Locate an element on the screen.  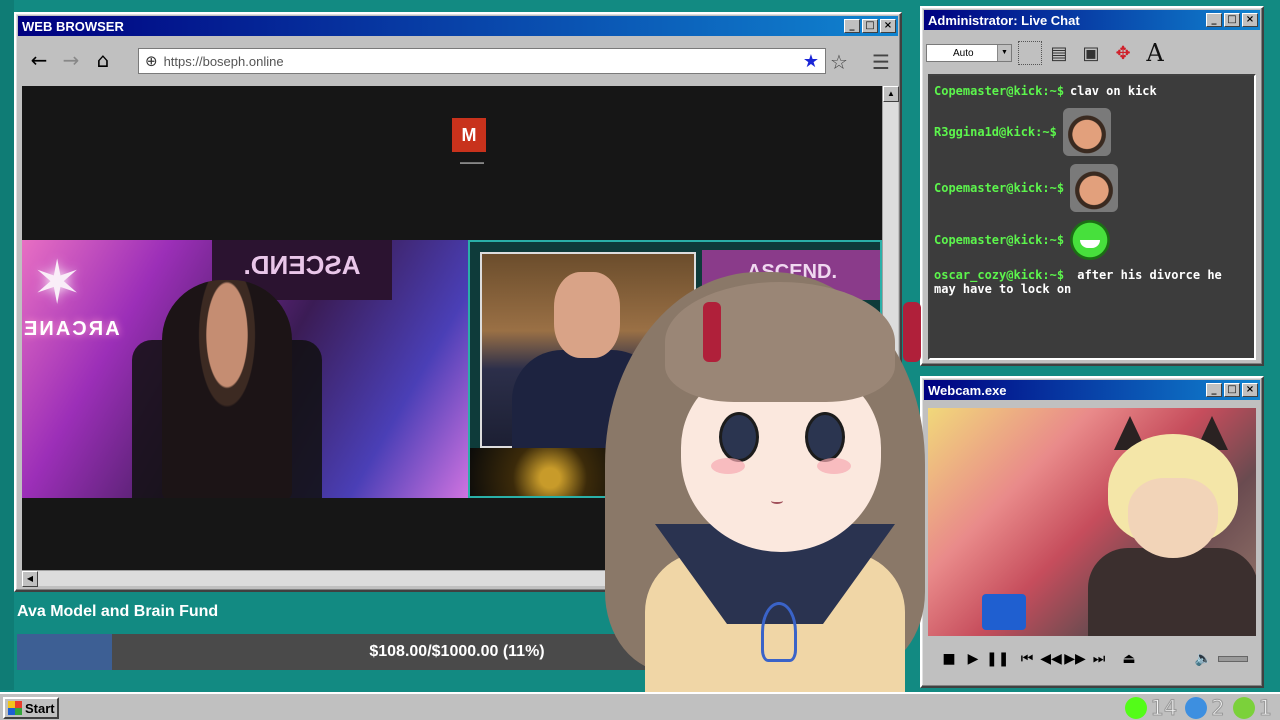
sparkle-graphic is located at coordinates (570, 472).